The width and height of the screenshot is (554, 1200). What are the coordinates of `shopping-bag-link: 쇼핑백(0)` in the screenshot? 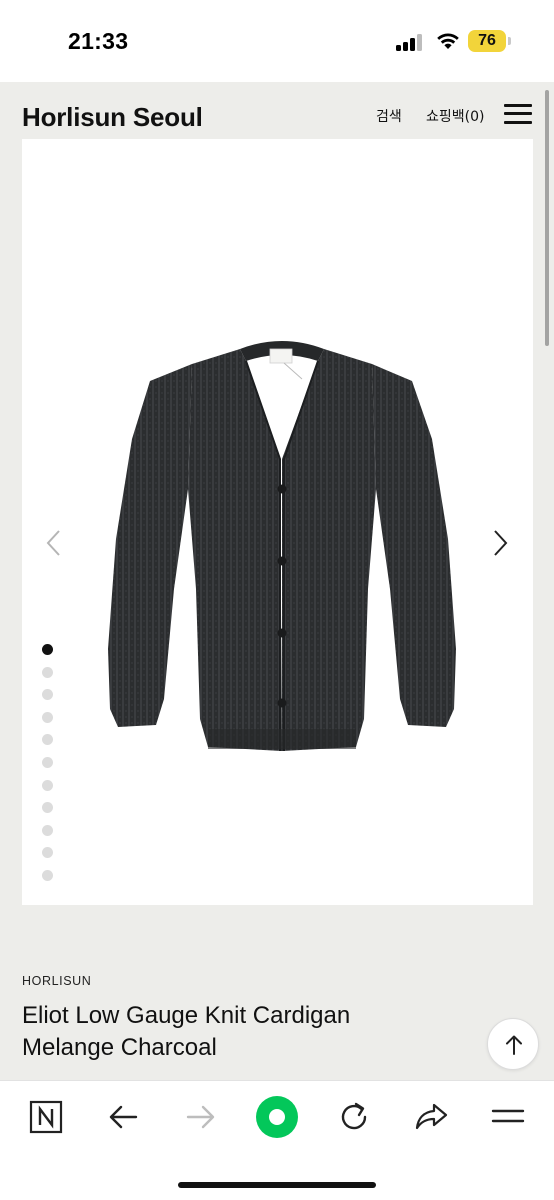 It's located at (455, 116).